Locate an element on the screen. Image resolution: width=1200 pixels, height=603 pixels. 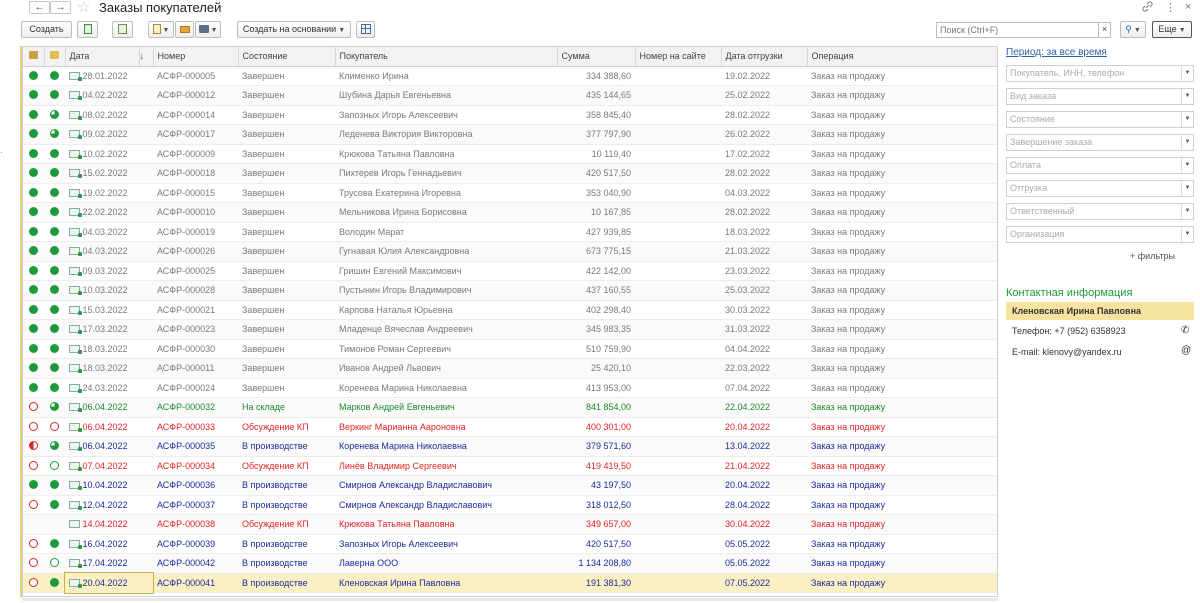
filter-order-kind: Вид заказа ▼ is located at coordinates (1100, 96).